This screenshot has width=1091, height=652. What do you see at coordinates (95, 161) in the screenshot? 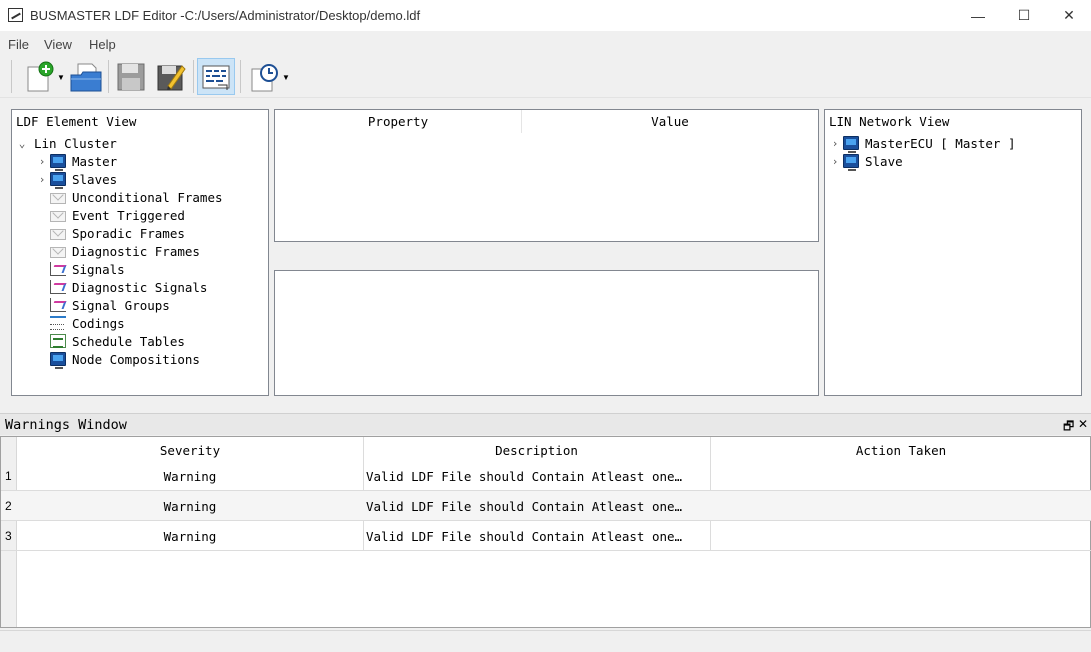
I see `tree-item-label: Master` at bounding box center [95, 161].